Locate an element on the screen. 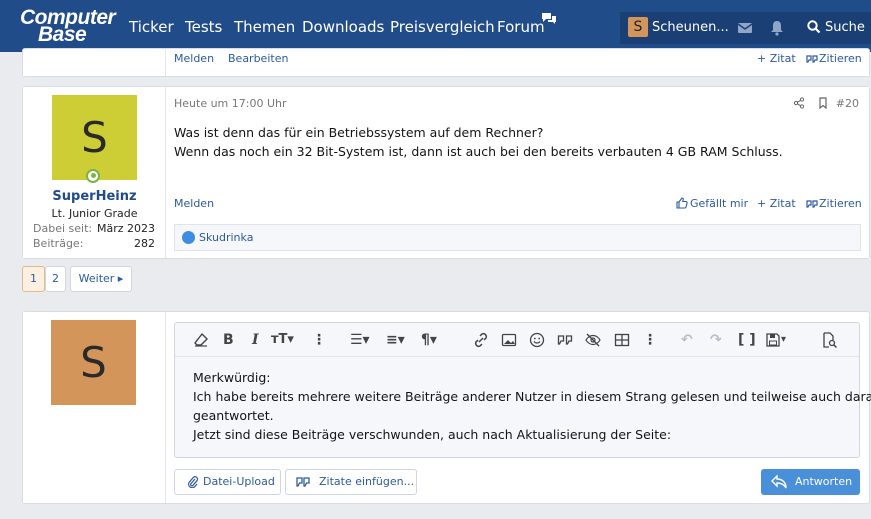  nav-downloads: Downloads is located at coordinates (343, 27).